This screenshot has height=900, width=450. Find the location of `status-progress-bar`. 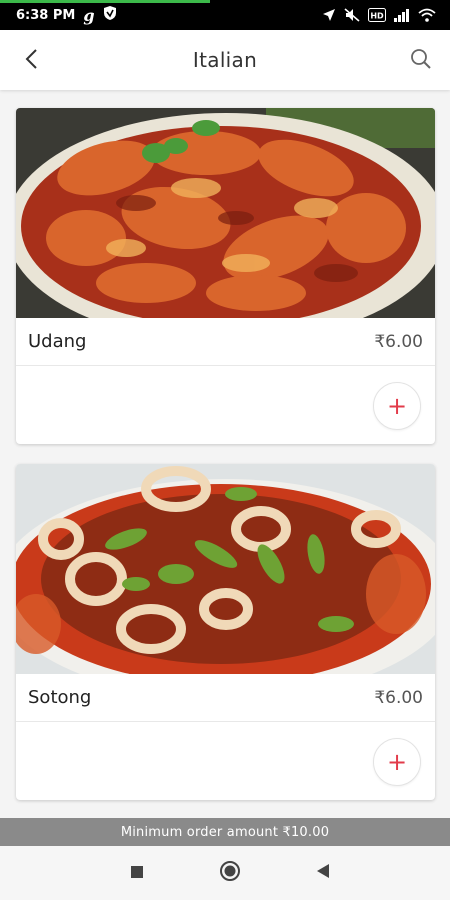

status-progress-bar is located at coordinates (105, 1).